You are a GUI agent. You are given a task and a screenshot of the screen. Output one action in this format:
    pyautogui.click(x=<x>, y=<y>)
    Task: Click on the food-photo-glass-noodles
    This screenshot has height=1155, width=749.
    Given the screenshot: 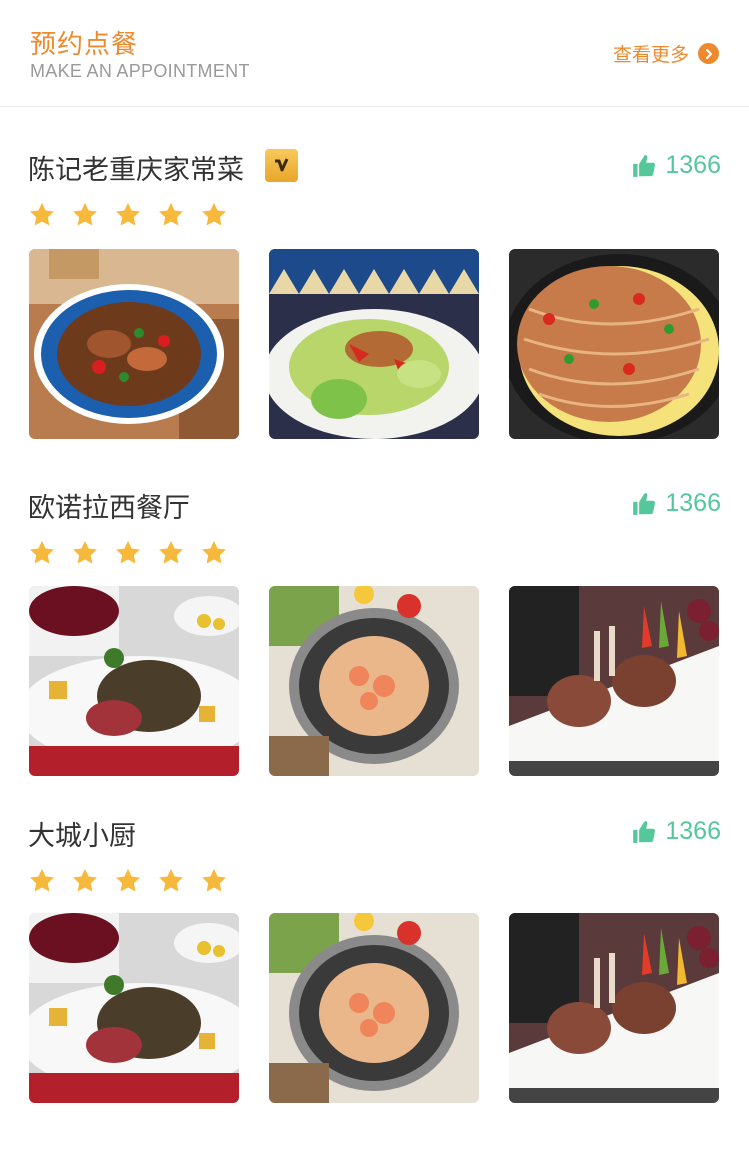 What is the action you would take?
    pyautogui.click(x=614, y=344)
    